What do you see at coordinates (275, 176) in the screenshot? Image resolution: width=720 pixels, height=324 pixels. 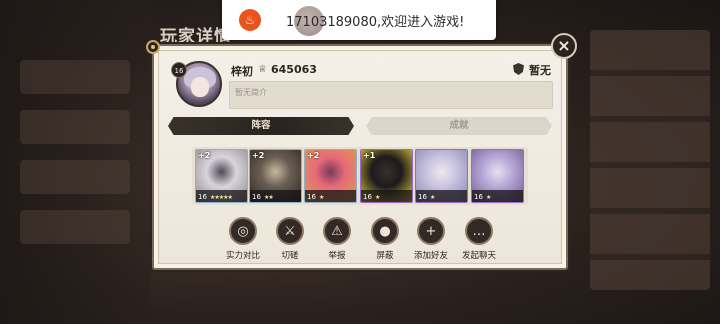 I see `hero-card: +2 16 ★★` at bounding box center [275, 176].